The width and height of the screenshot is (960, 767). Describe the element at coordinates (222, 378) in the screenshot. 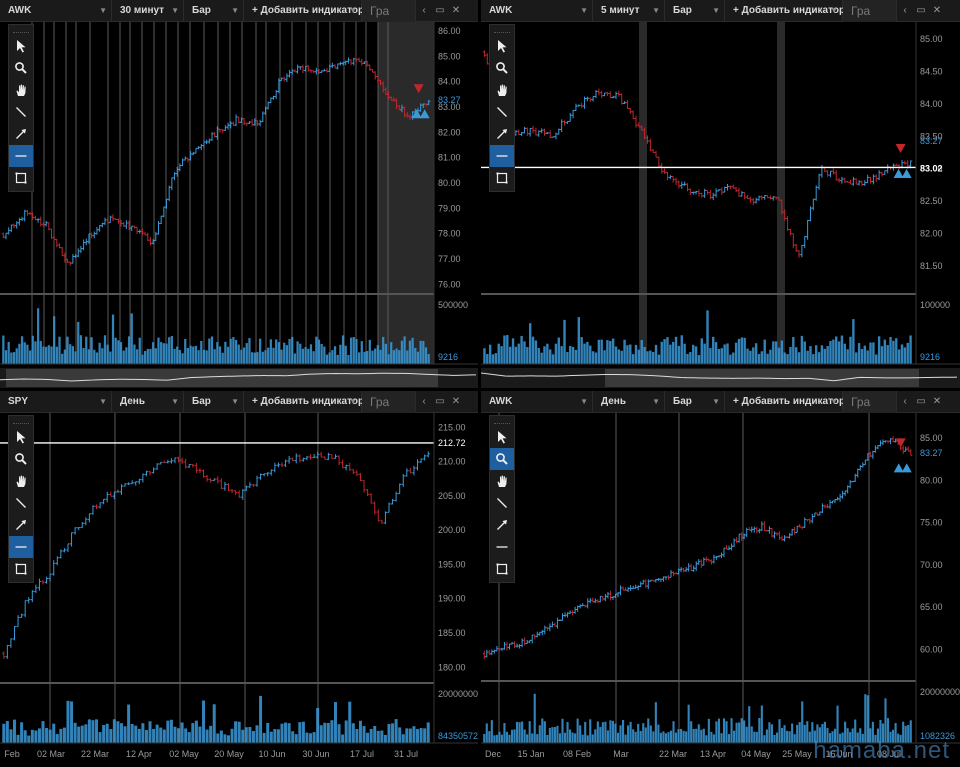

I see `navigator-window` at that location.